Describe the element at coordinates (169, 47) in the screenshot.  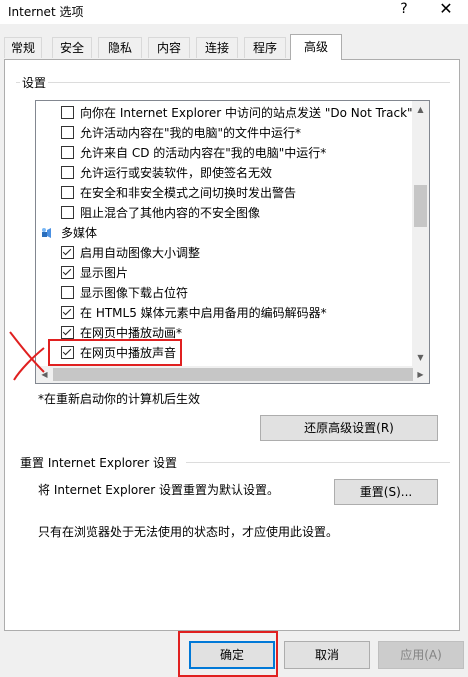
I see `tab-content: 内容` at that location.